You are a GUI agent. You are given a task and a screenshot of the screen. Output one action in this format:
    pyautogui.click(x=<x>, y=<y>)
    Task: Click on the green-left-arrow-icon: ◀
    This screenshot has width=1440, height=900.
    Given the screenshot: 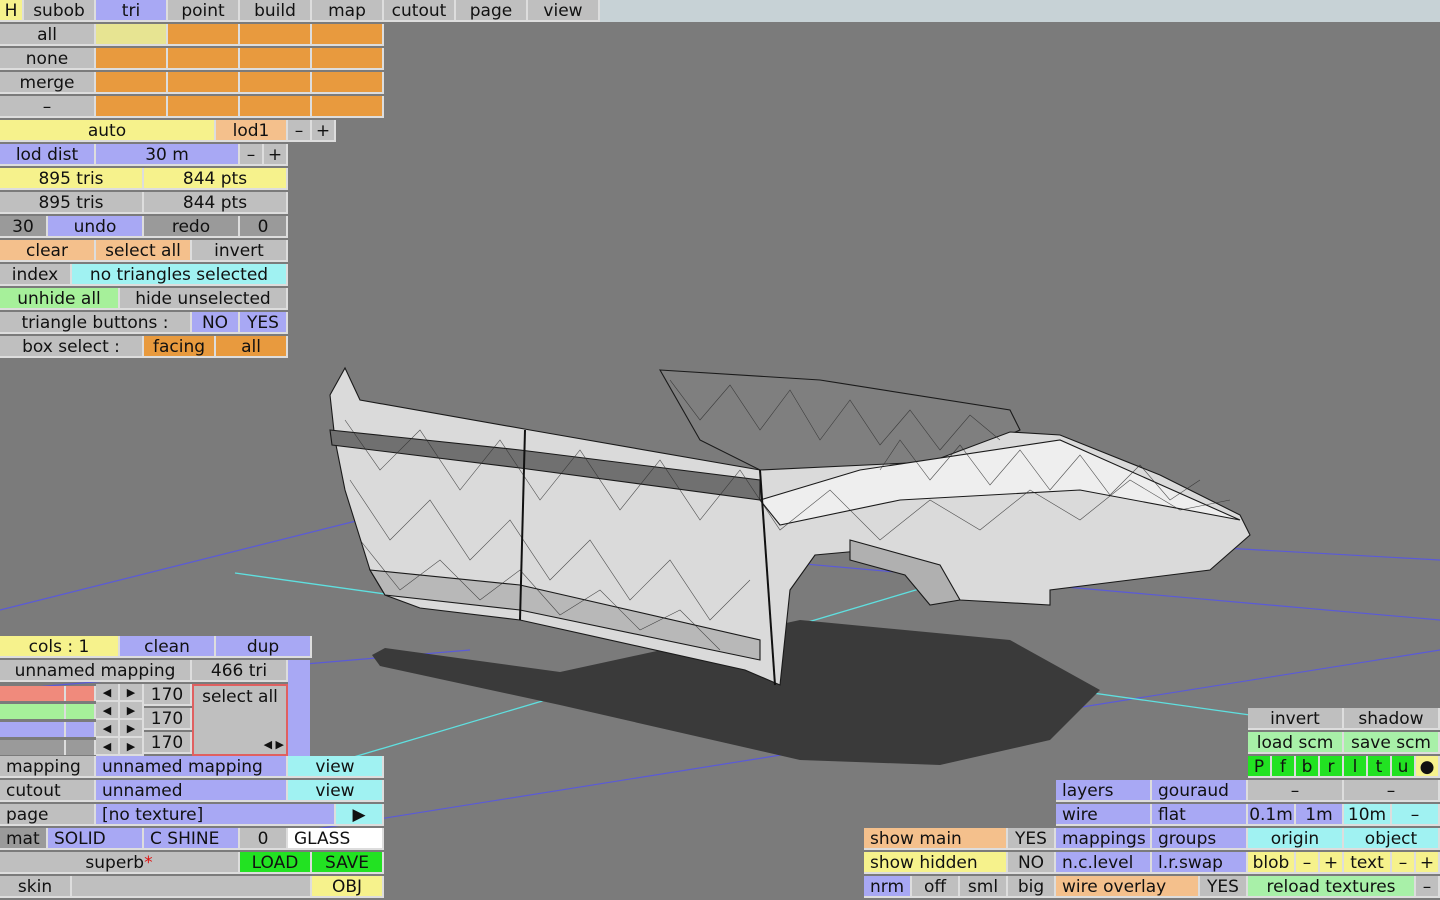 What is the action you would take?
    pyautogui.click(x=108, y=711)
    